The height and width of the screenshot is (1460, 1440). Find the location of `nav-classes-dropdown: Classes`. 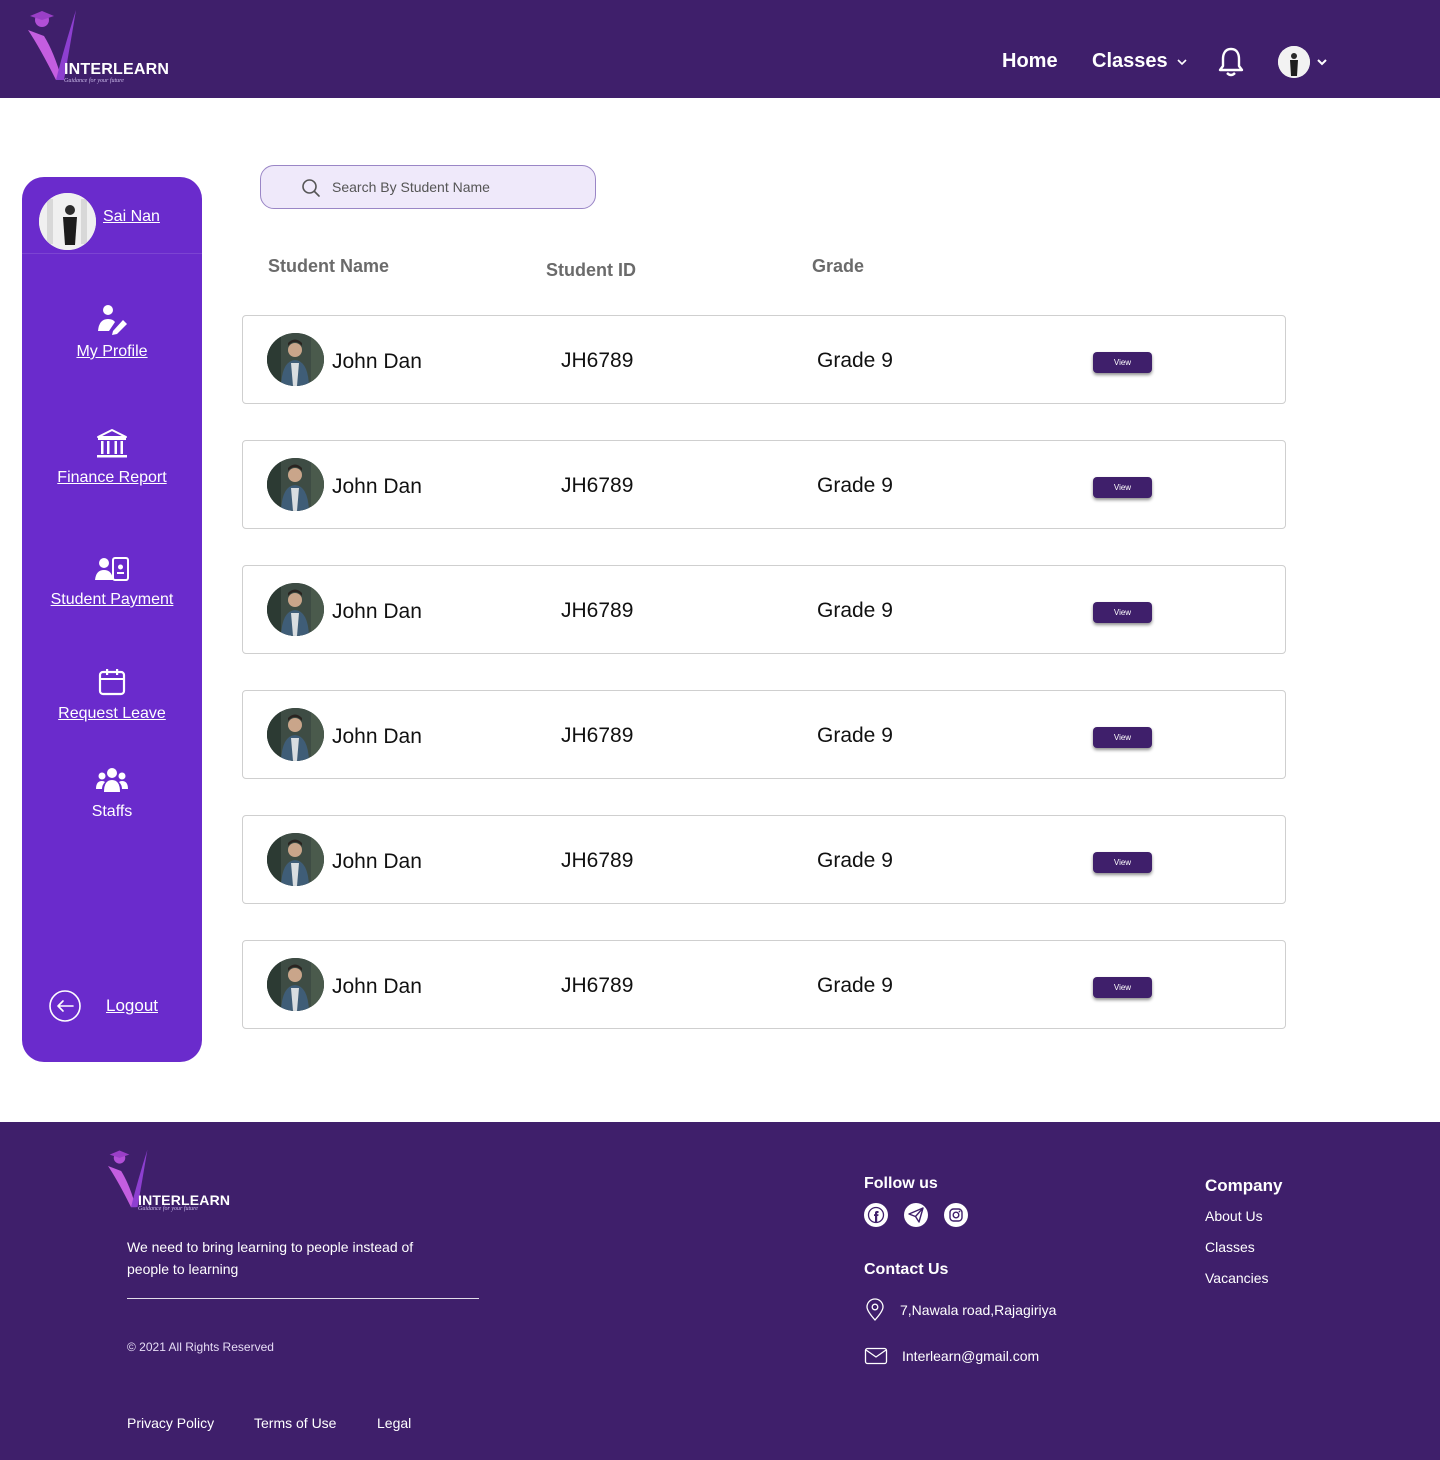

nav-classes-dropdown: Classes is located at coordinates (1140, 61).